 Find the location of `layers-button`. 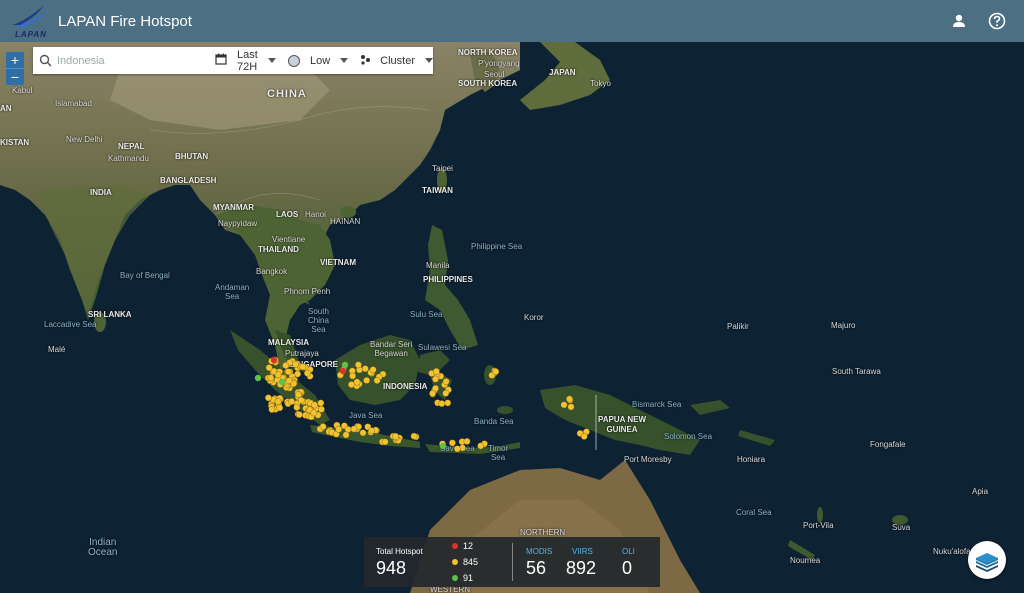

layers-button is located at coordinates (987, 560).